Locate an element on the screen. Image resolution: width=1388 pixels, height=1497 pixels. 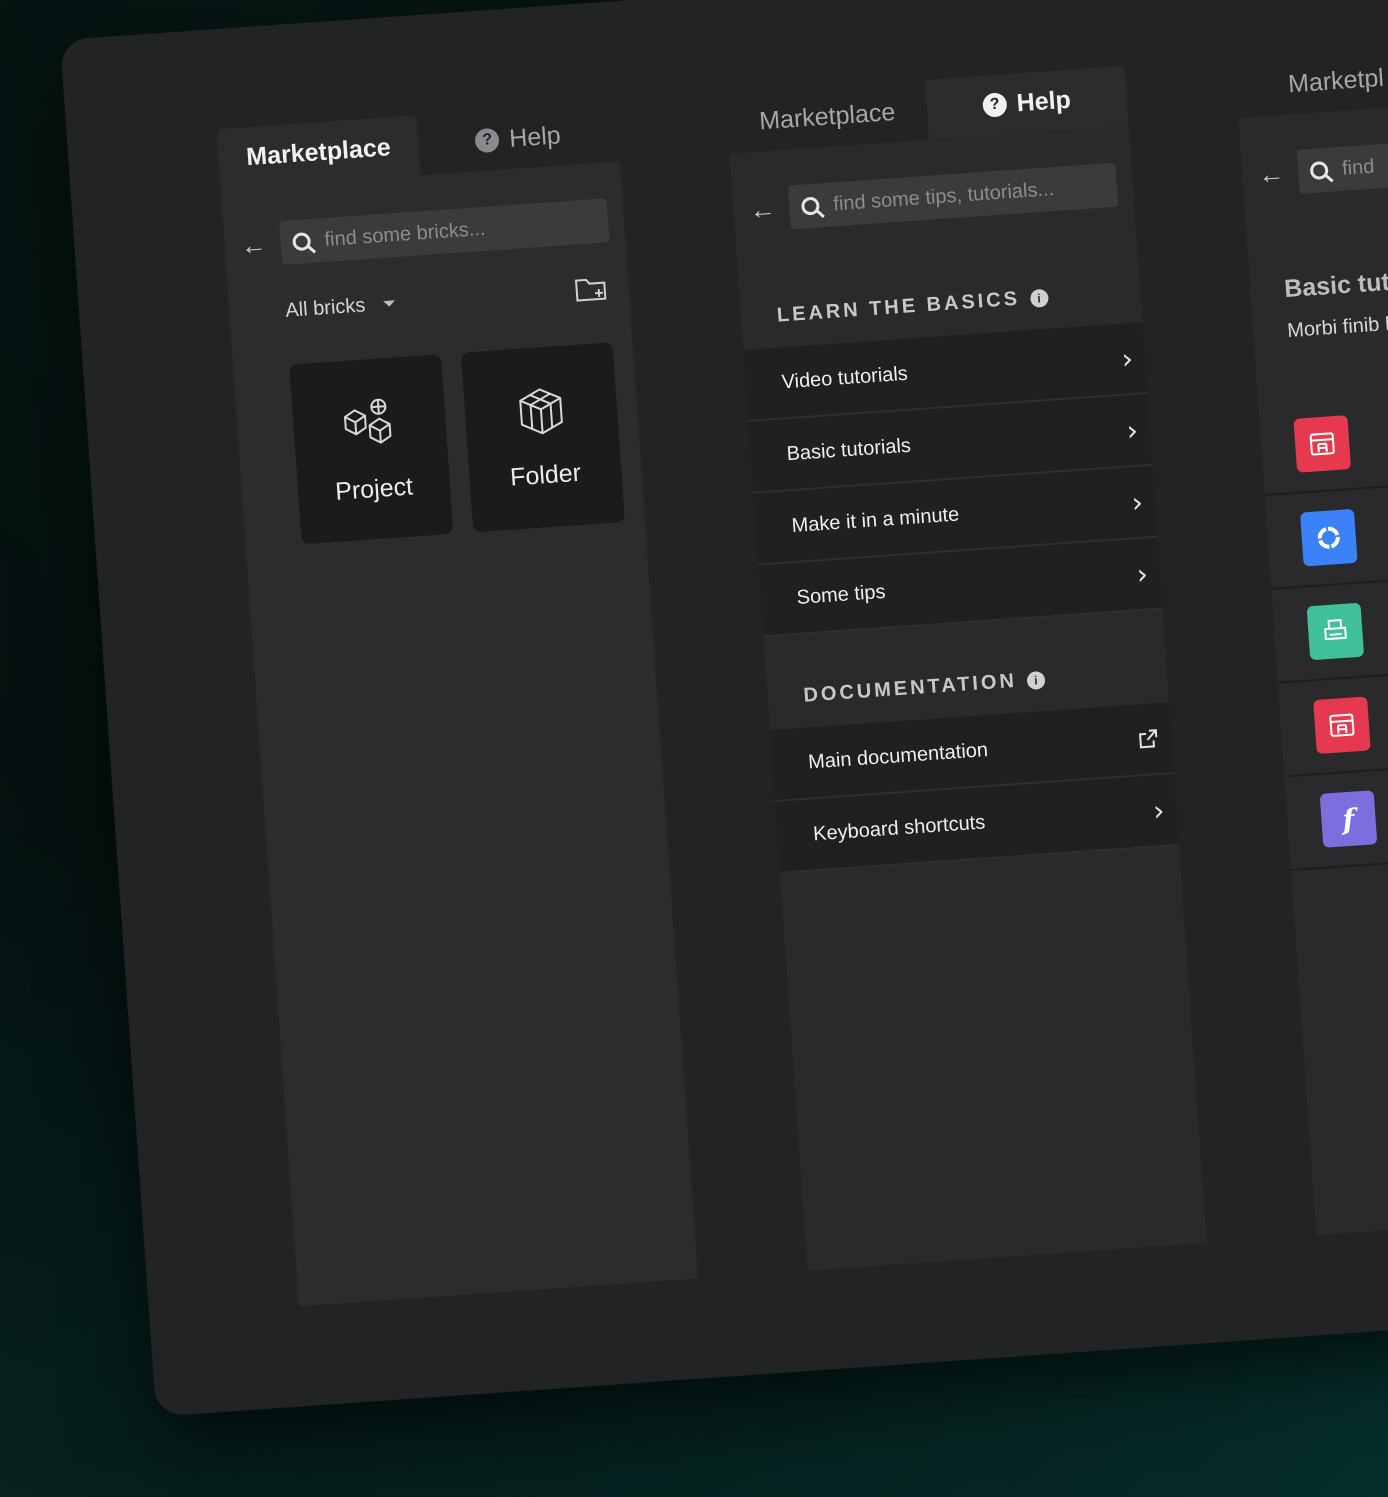
card-label: Project is located at coordinates (374, 489).